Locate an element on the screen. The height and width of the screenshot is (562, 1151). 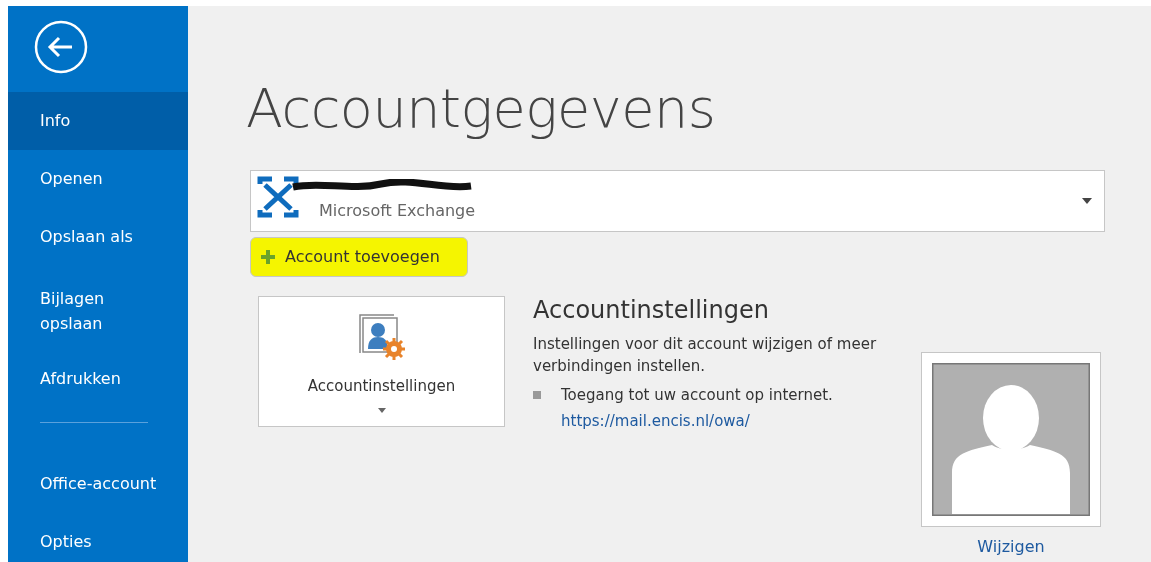
plus-icon is located at coordinates (268, 257).